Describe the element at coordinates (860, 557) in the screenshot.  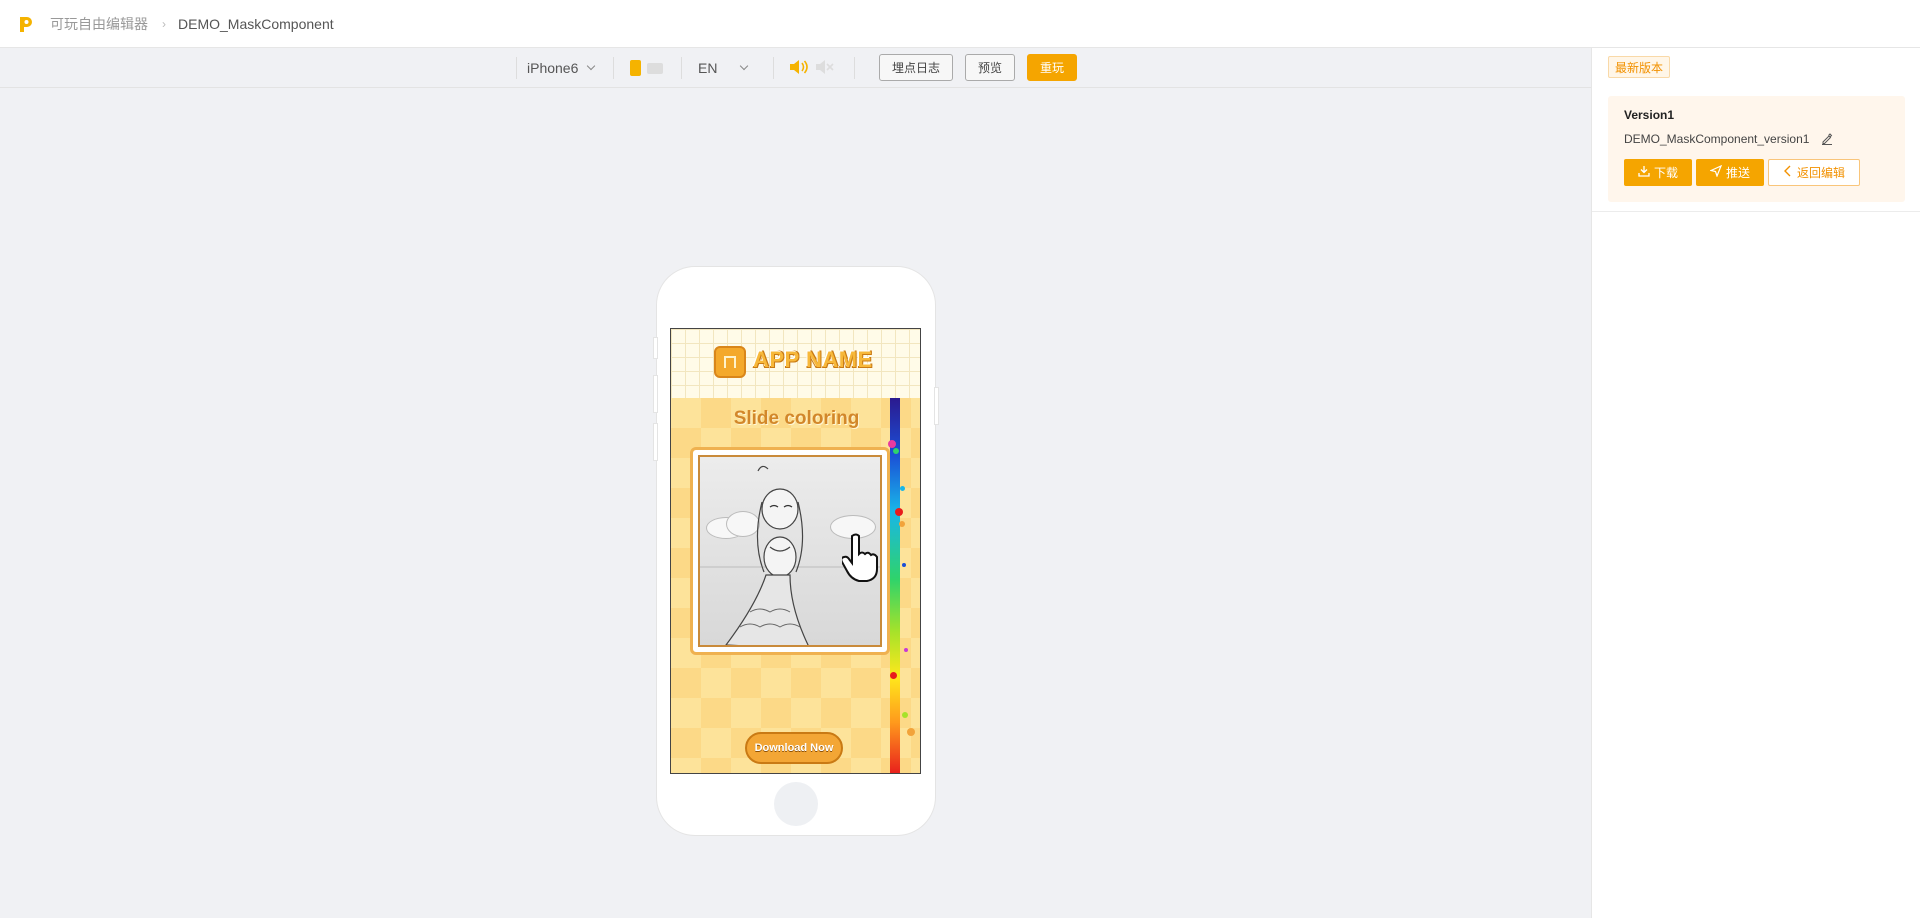
I see `hand-pointer-icon` at that location.